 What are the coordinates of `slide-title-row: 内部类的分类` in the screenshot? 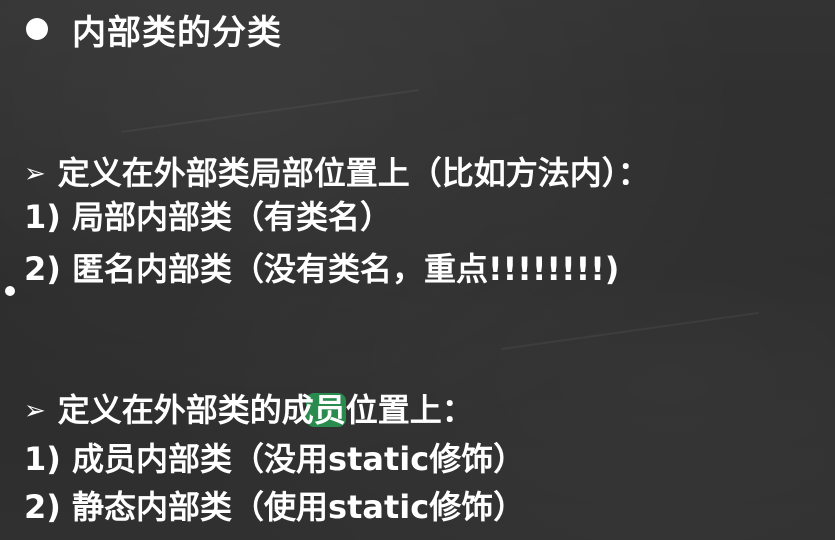 It's located at (154, 29).